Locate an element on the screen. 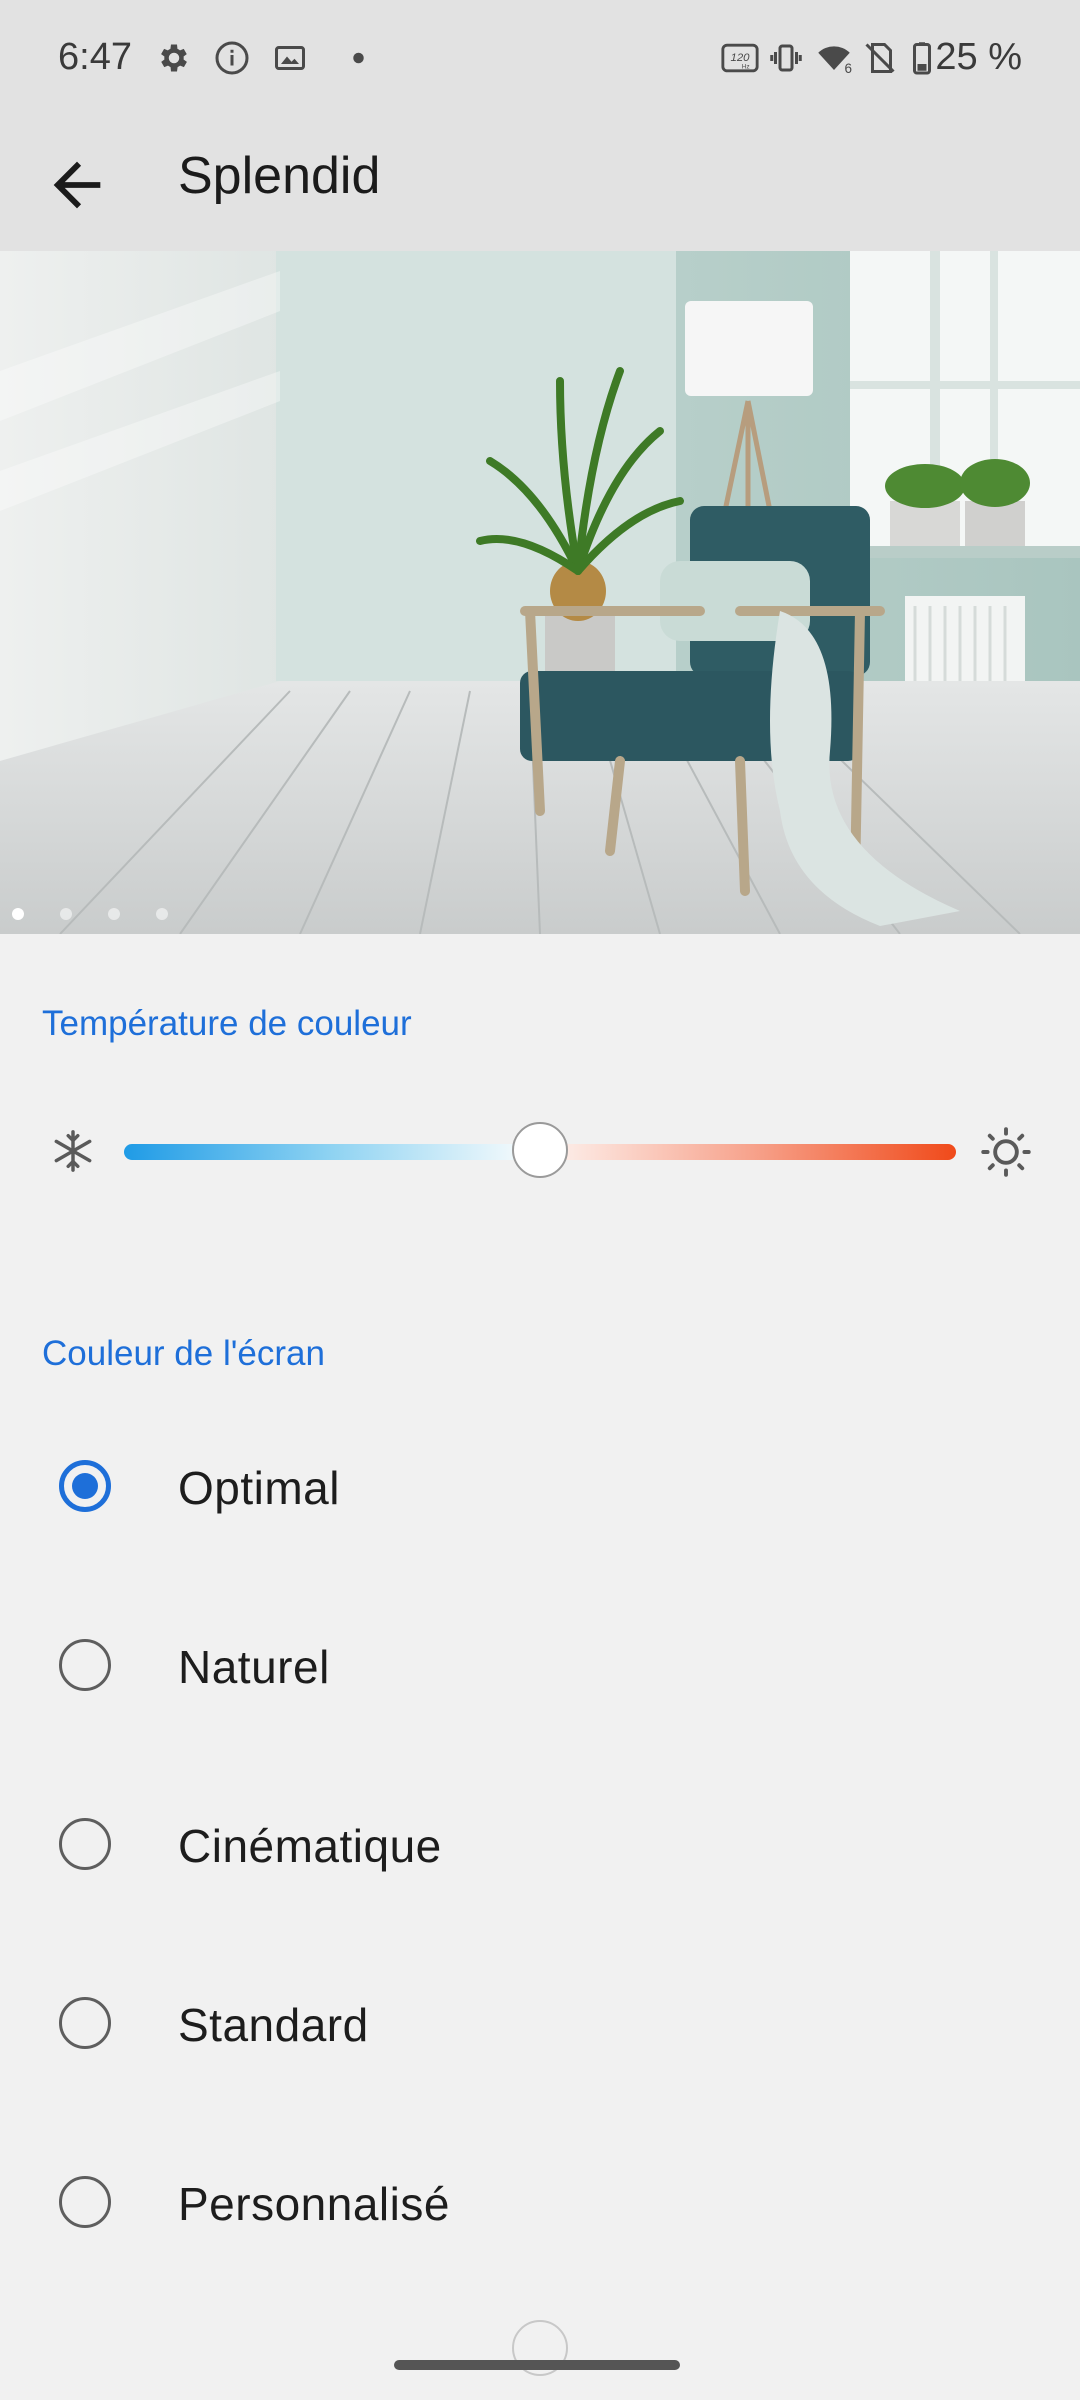  radio-option-naturel: Naturel is located at coordinates (540, 1665).